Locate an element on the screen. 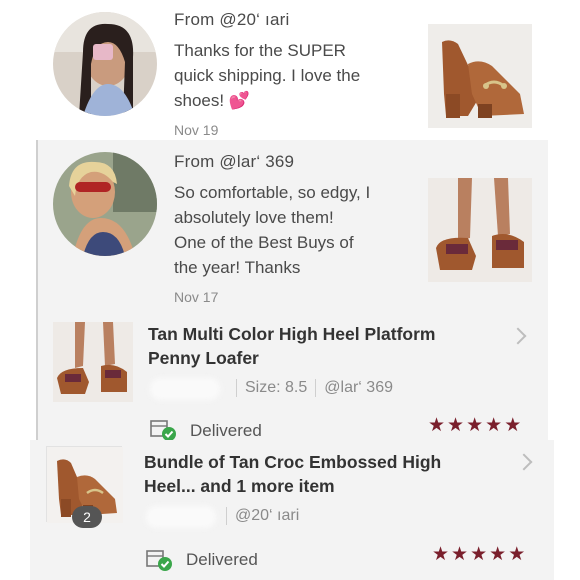 This screenshot has height=580, width=580. comment-line: One of the Best Buys of is located at coordinates (264, 242).